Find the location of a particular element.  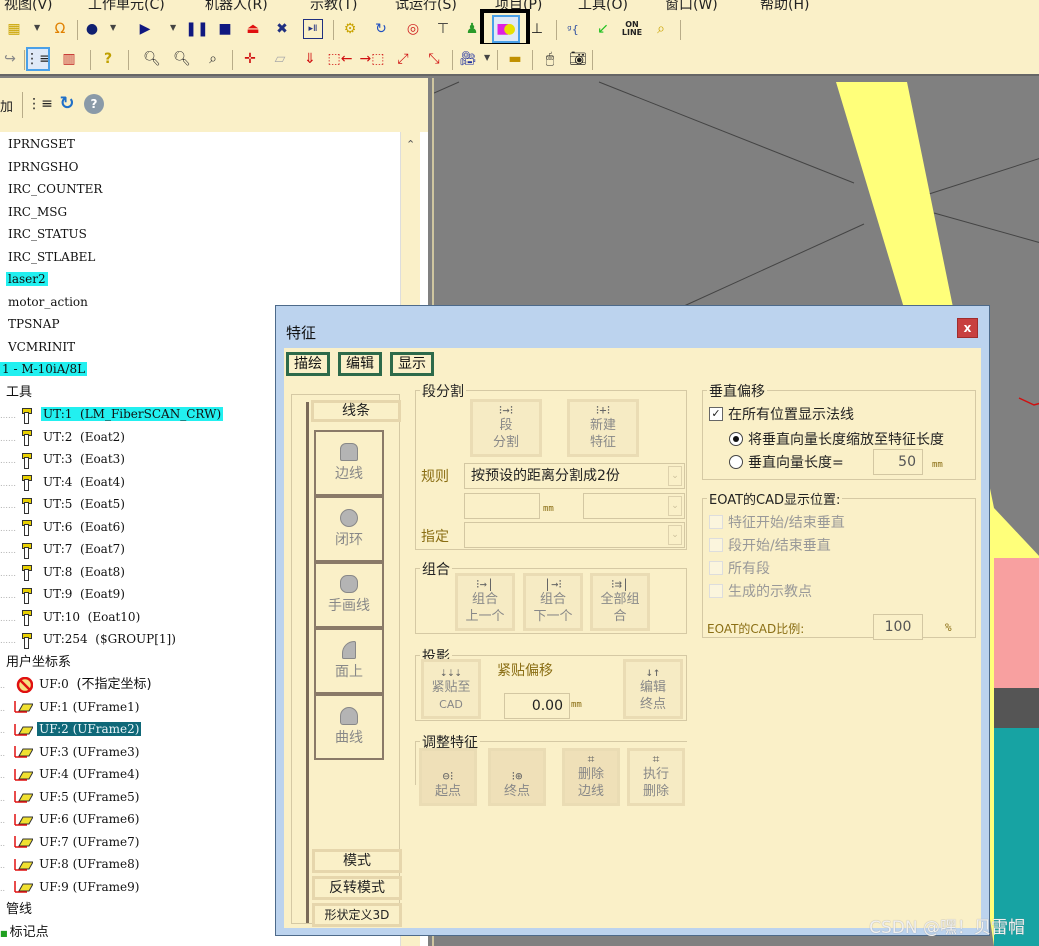

edge-button: 边线 is located at coordinates (349, 463).